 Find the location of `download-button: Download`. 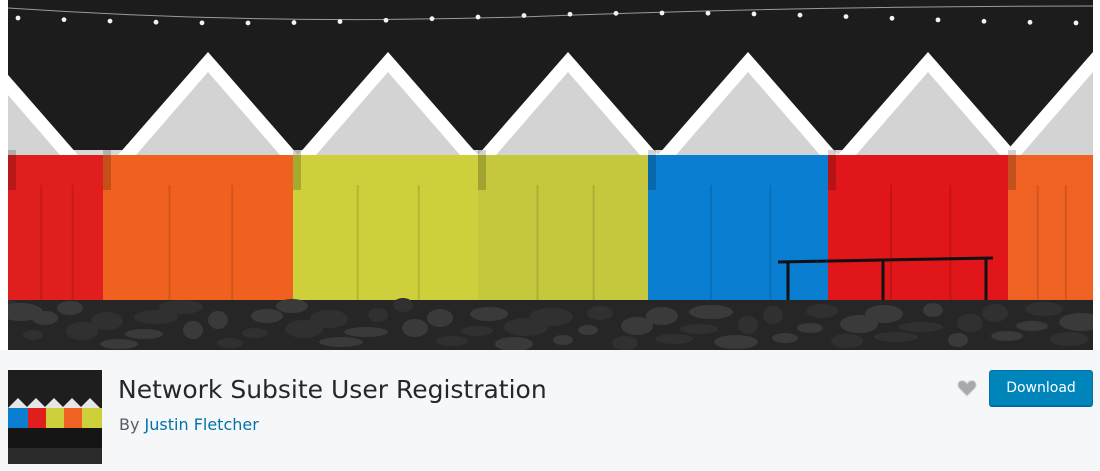

download-button: Download is located at coordinates (1041, 388).